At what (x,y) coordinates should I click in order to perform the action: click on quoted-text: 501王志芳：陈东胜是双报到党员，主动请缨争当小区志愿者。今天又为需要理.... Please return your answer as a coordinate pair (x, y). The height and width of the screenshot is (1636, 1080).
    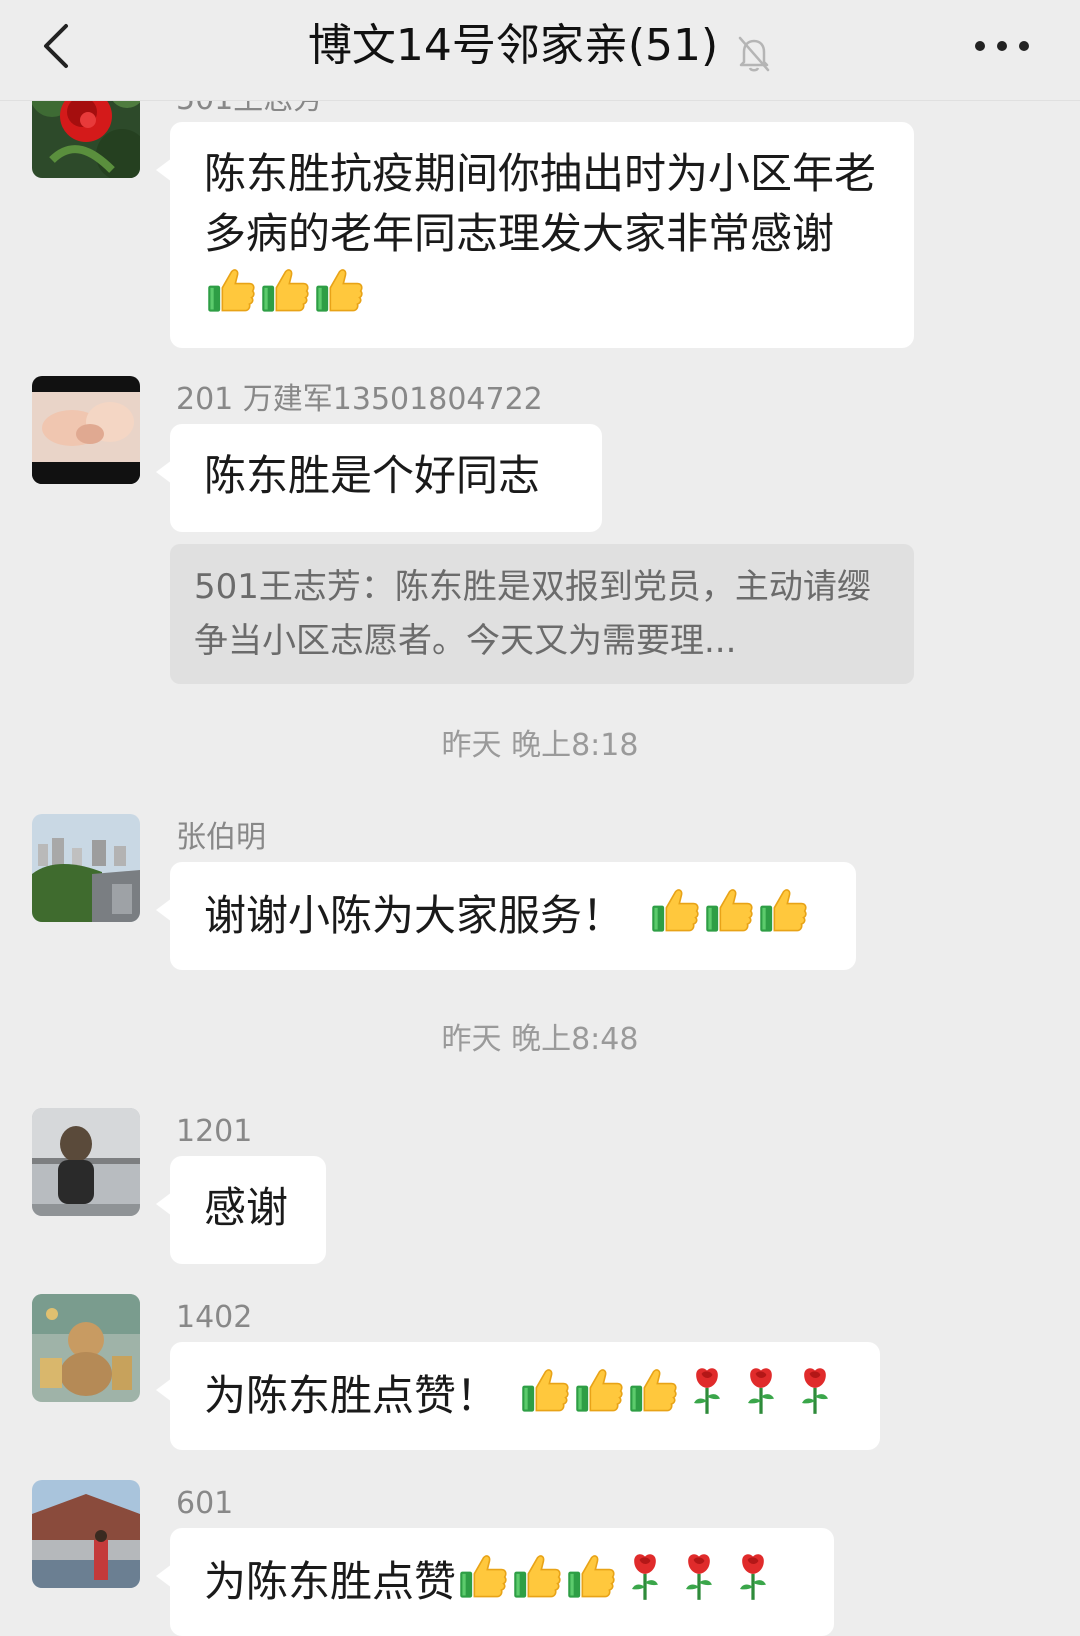
    Looking at the image, I should click on (532, 614).